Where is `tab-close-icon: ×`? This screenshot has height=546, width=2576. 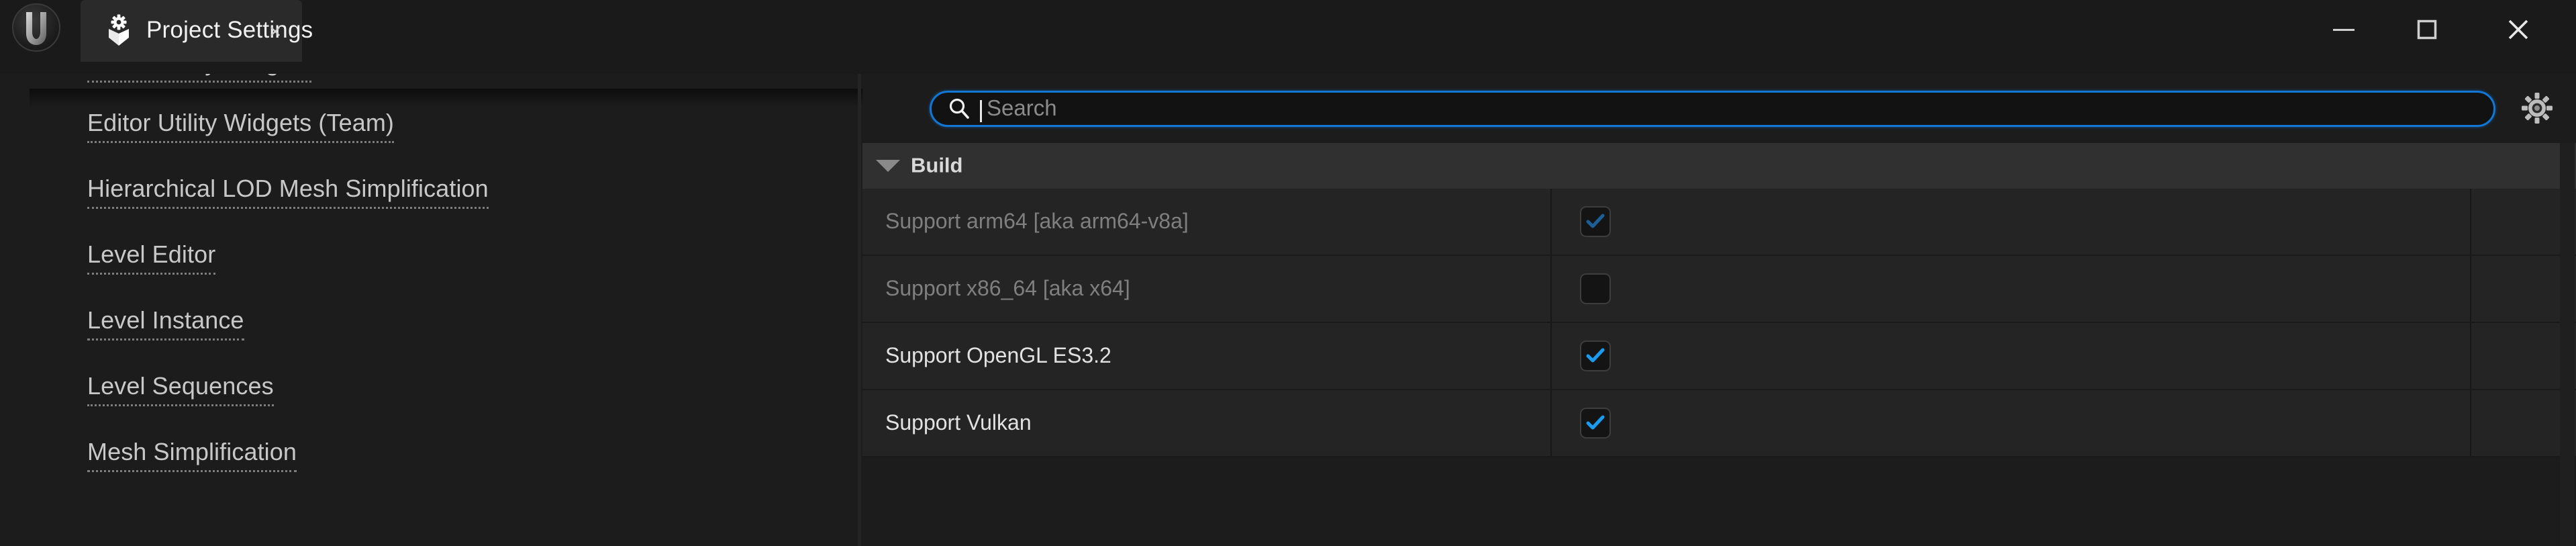
tab-close-icon: × is located at coordinates (275, 31).